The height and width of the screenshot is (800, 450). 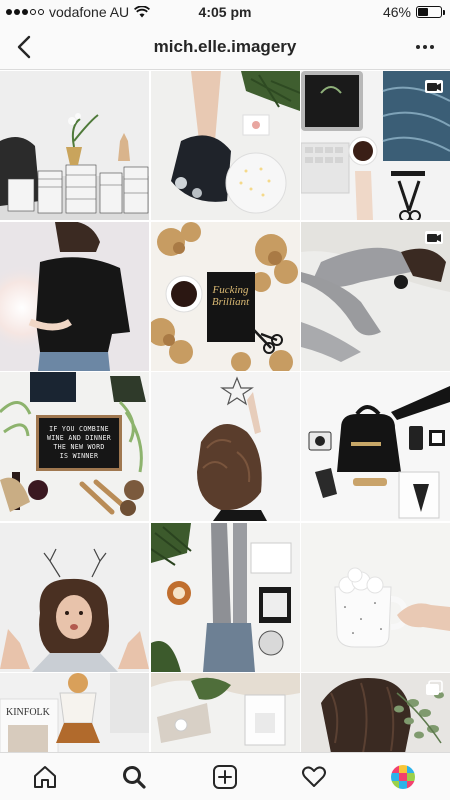 I want to click on letterboard-line: IS WINNER, so click(x=79, y=456).